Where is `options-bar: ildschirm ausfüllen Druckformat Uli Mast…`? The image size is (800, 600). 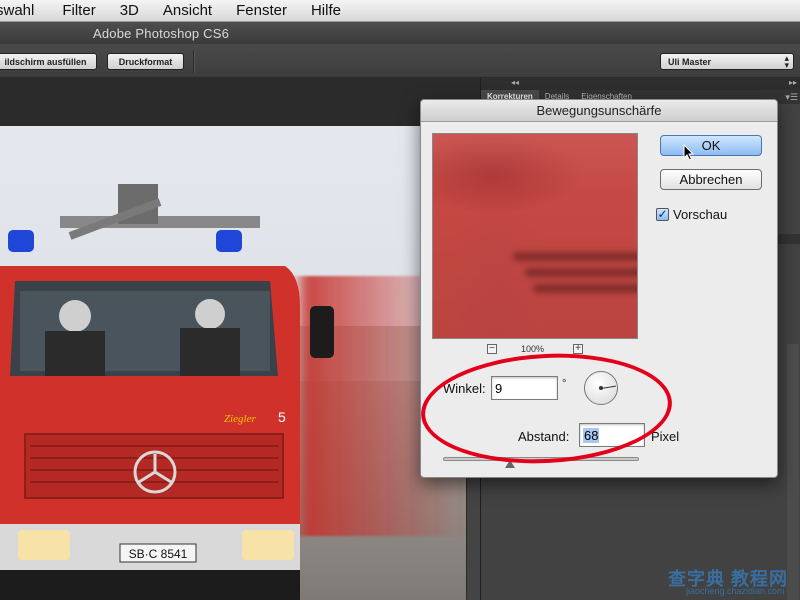
options-bar: ildschirm ausfüllen Druckformat Uli Mast… is located at coordinates (400, 61).